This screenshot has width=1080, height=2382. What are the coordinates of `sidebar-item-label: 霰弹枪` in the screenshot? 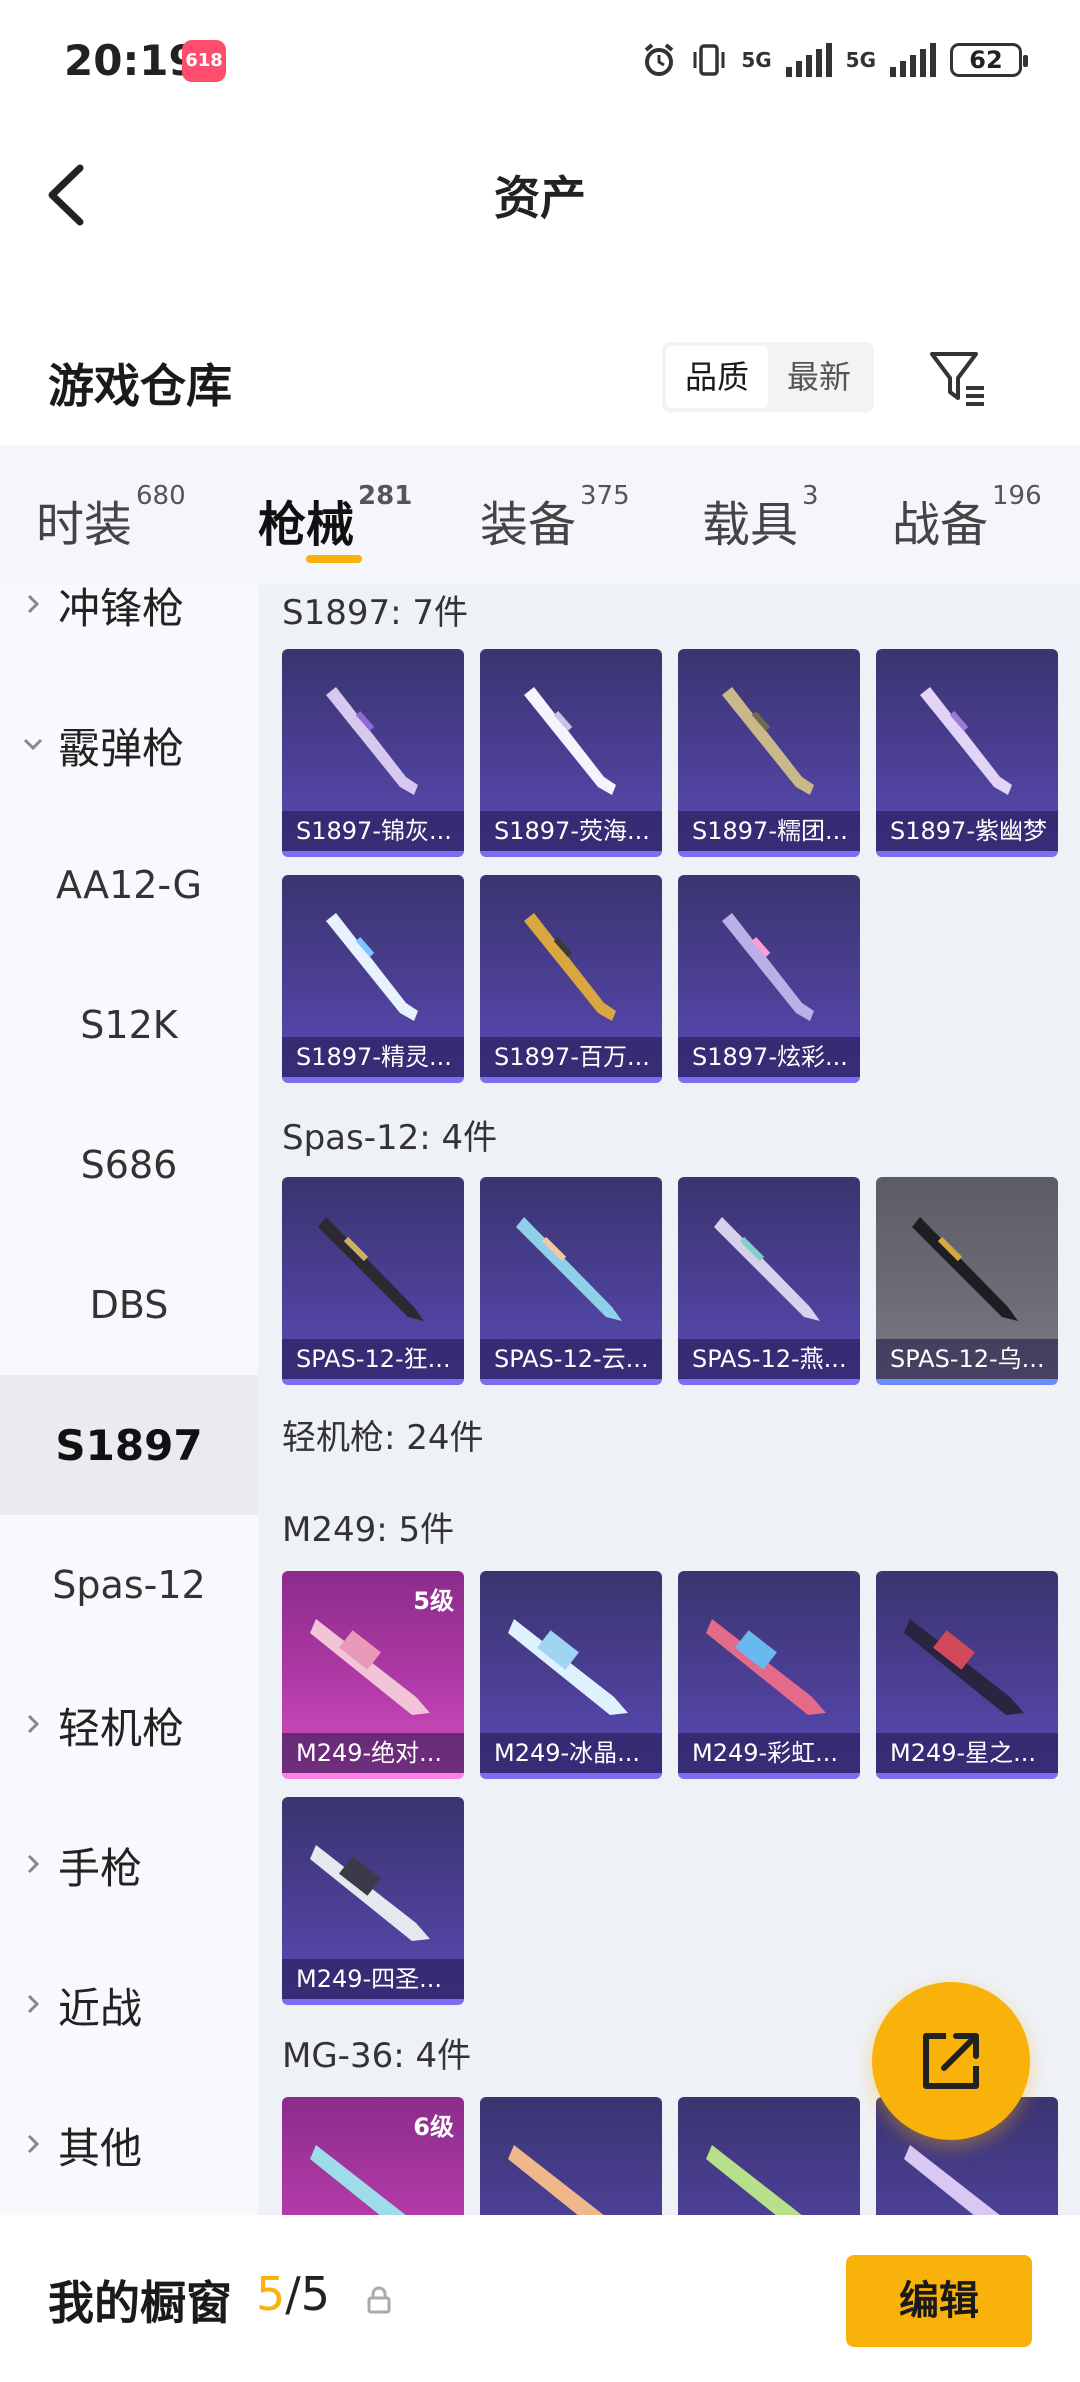 It's located at (121, 748).